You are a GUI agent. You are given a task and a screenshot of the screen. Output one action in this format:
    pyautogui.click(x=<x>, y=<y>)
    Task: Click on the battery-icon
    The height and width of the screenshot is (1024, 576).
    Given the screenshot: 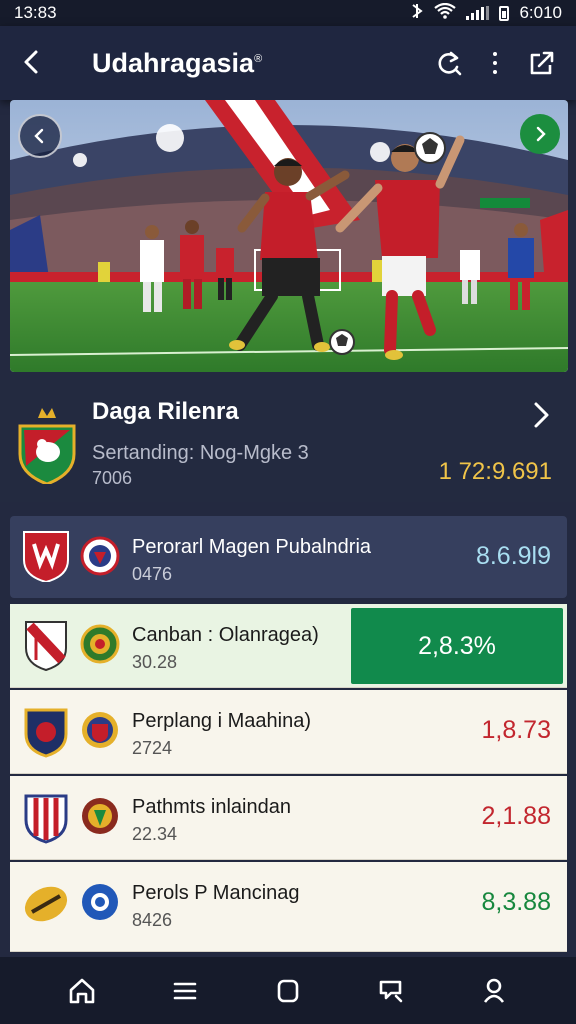 What is the action you would take?
    pyautogui.click(x=504, y=13)
    